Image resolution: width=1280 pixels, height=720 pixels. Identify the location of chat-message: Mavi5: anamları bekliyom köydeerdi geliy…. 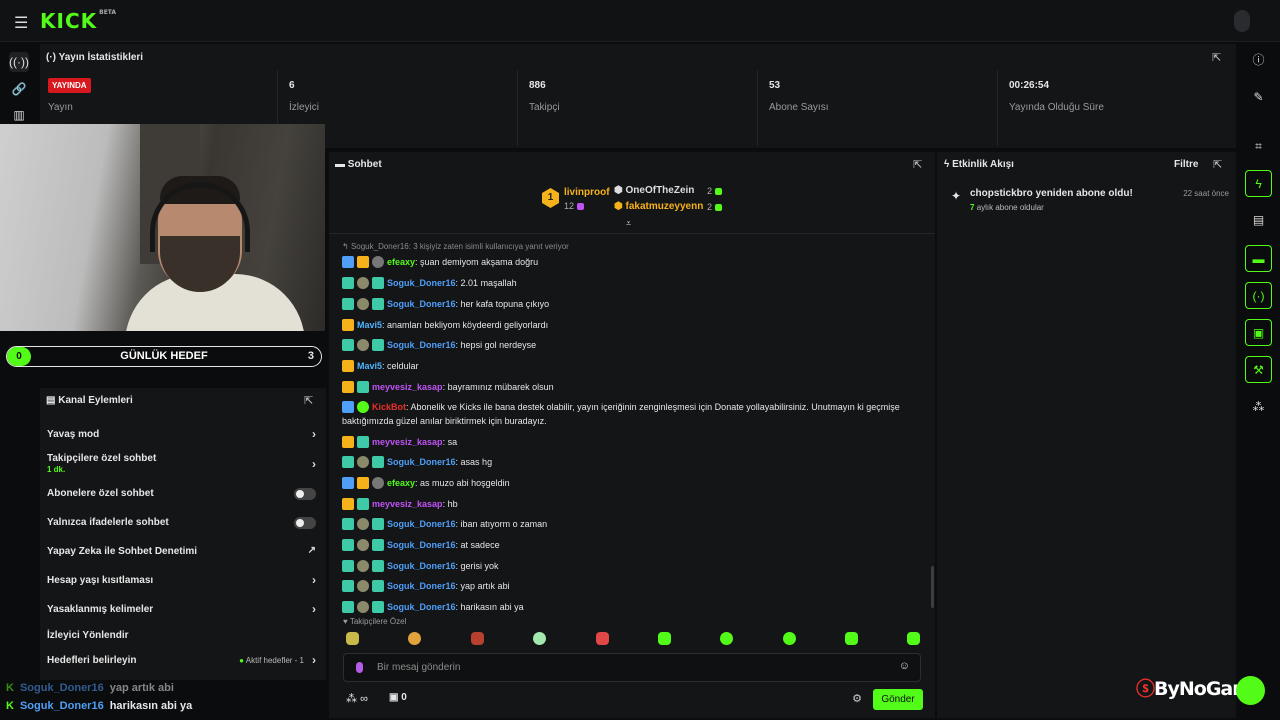
(632, 325).